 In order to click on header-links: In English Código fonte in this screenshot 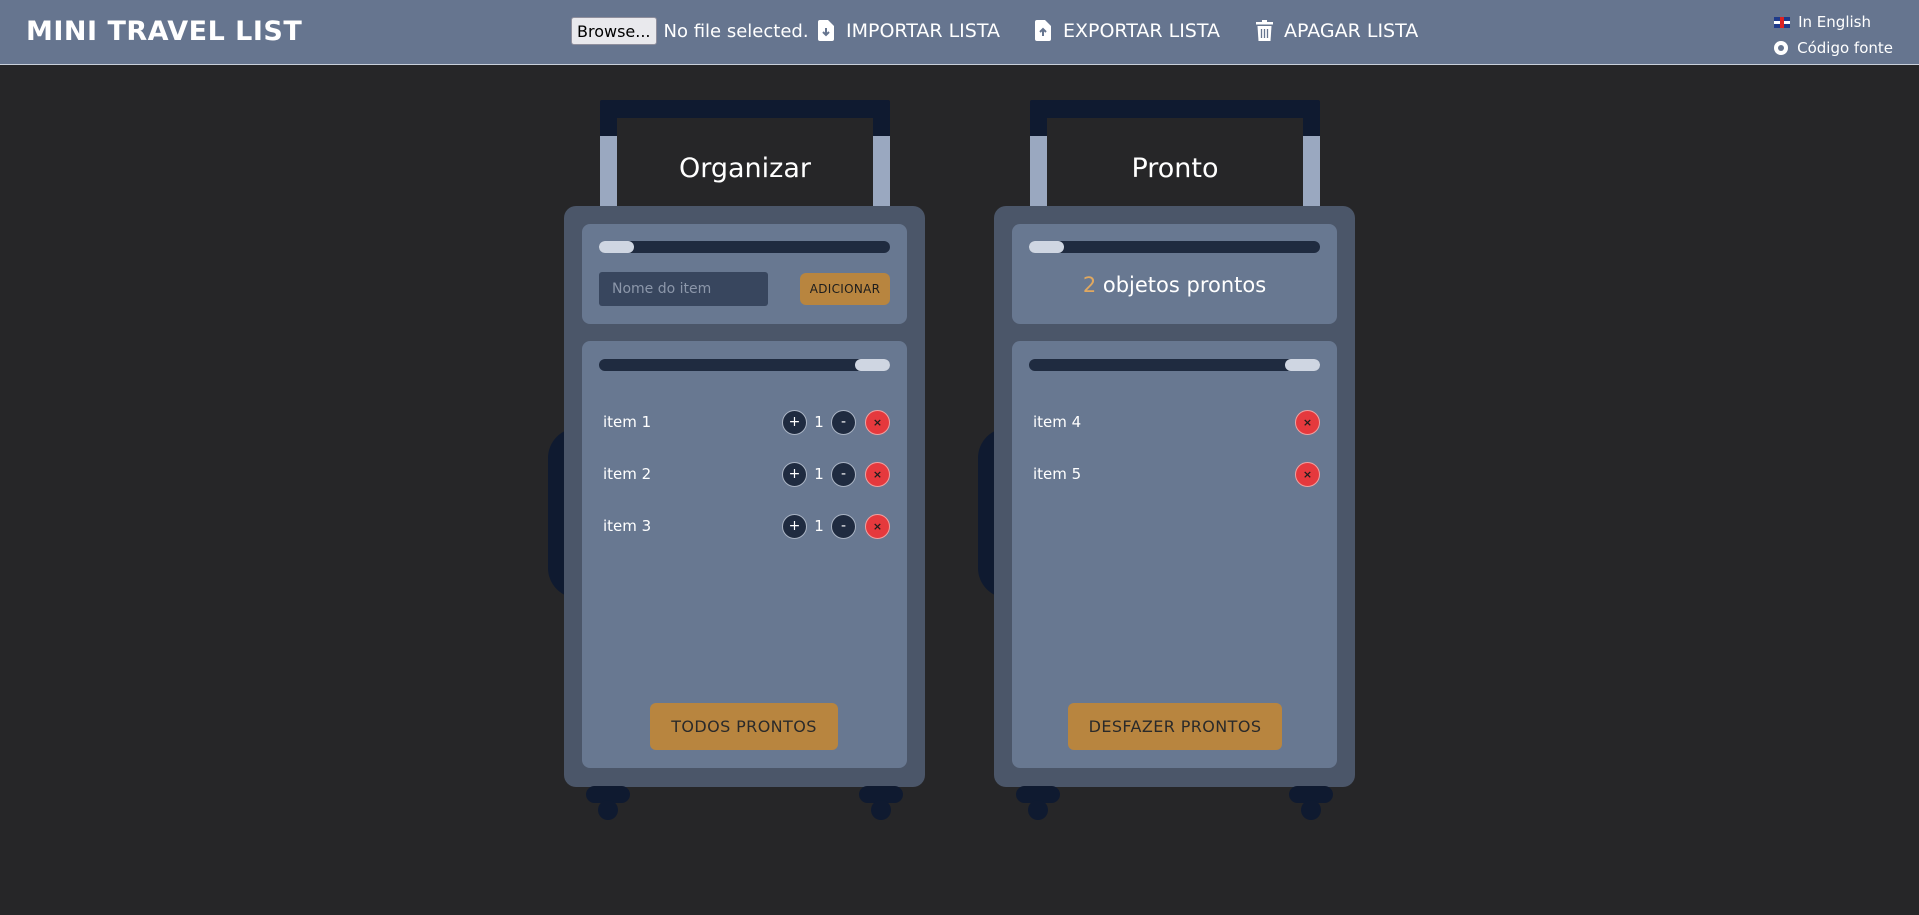, I will do `click(1833, 35)`.